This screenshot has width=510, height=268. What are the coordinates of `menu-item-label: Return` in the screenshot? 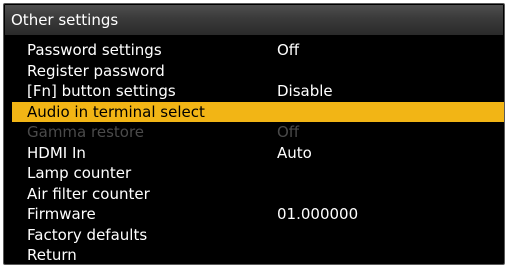 It's located at (52, 255).